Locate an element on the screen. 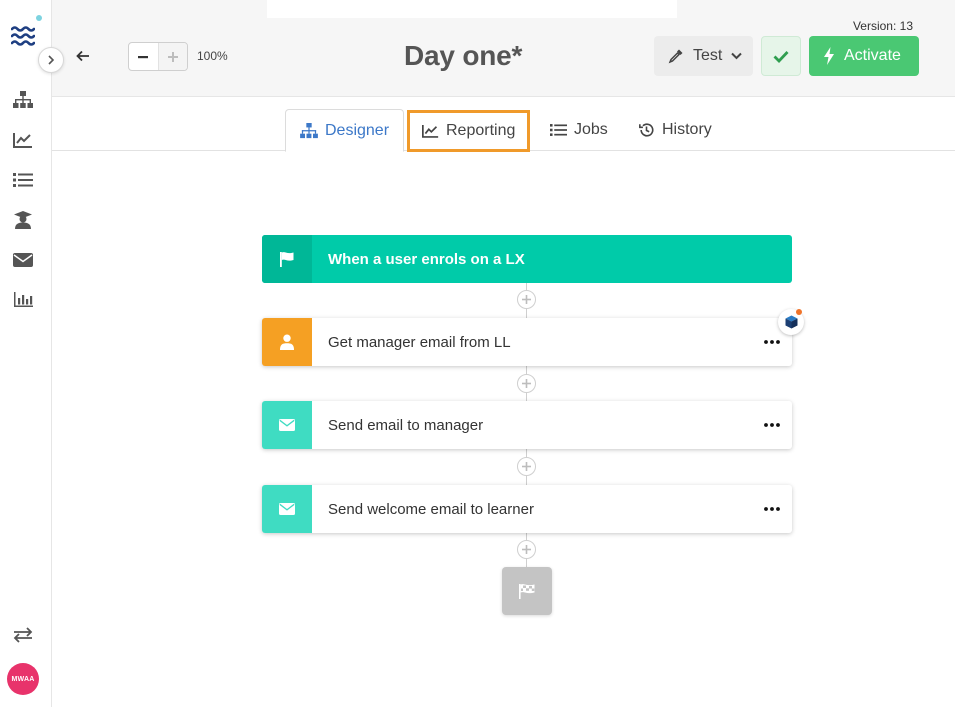  tab-jobs: Jobs is located at coordinates (579, 130).